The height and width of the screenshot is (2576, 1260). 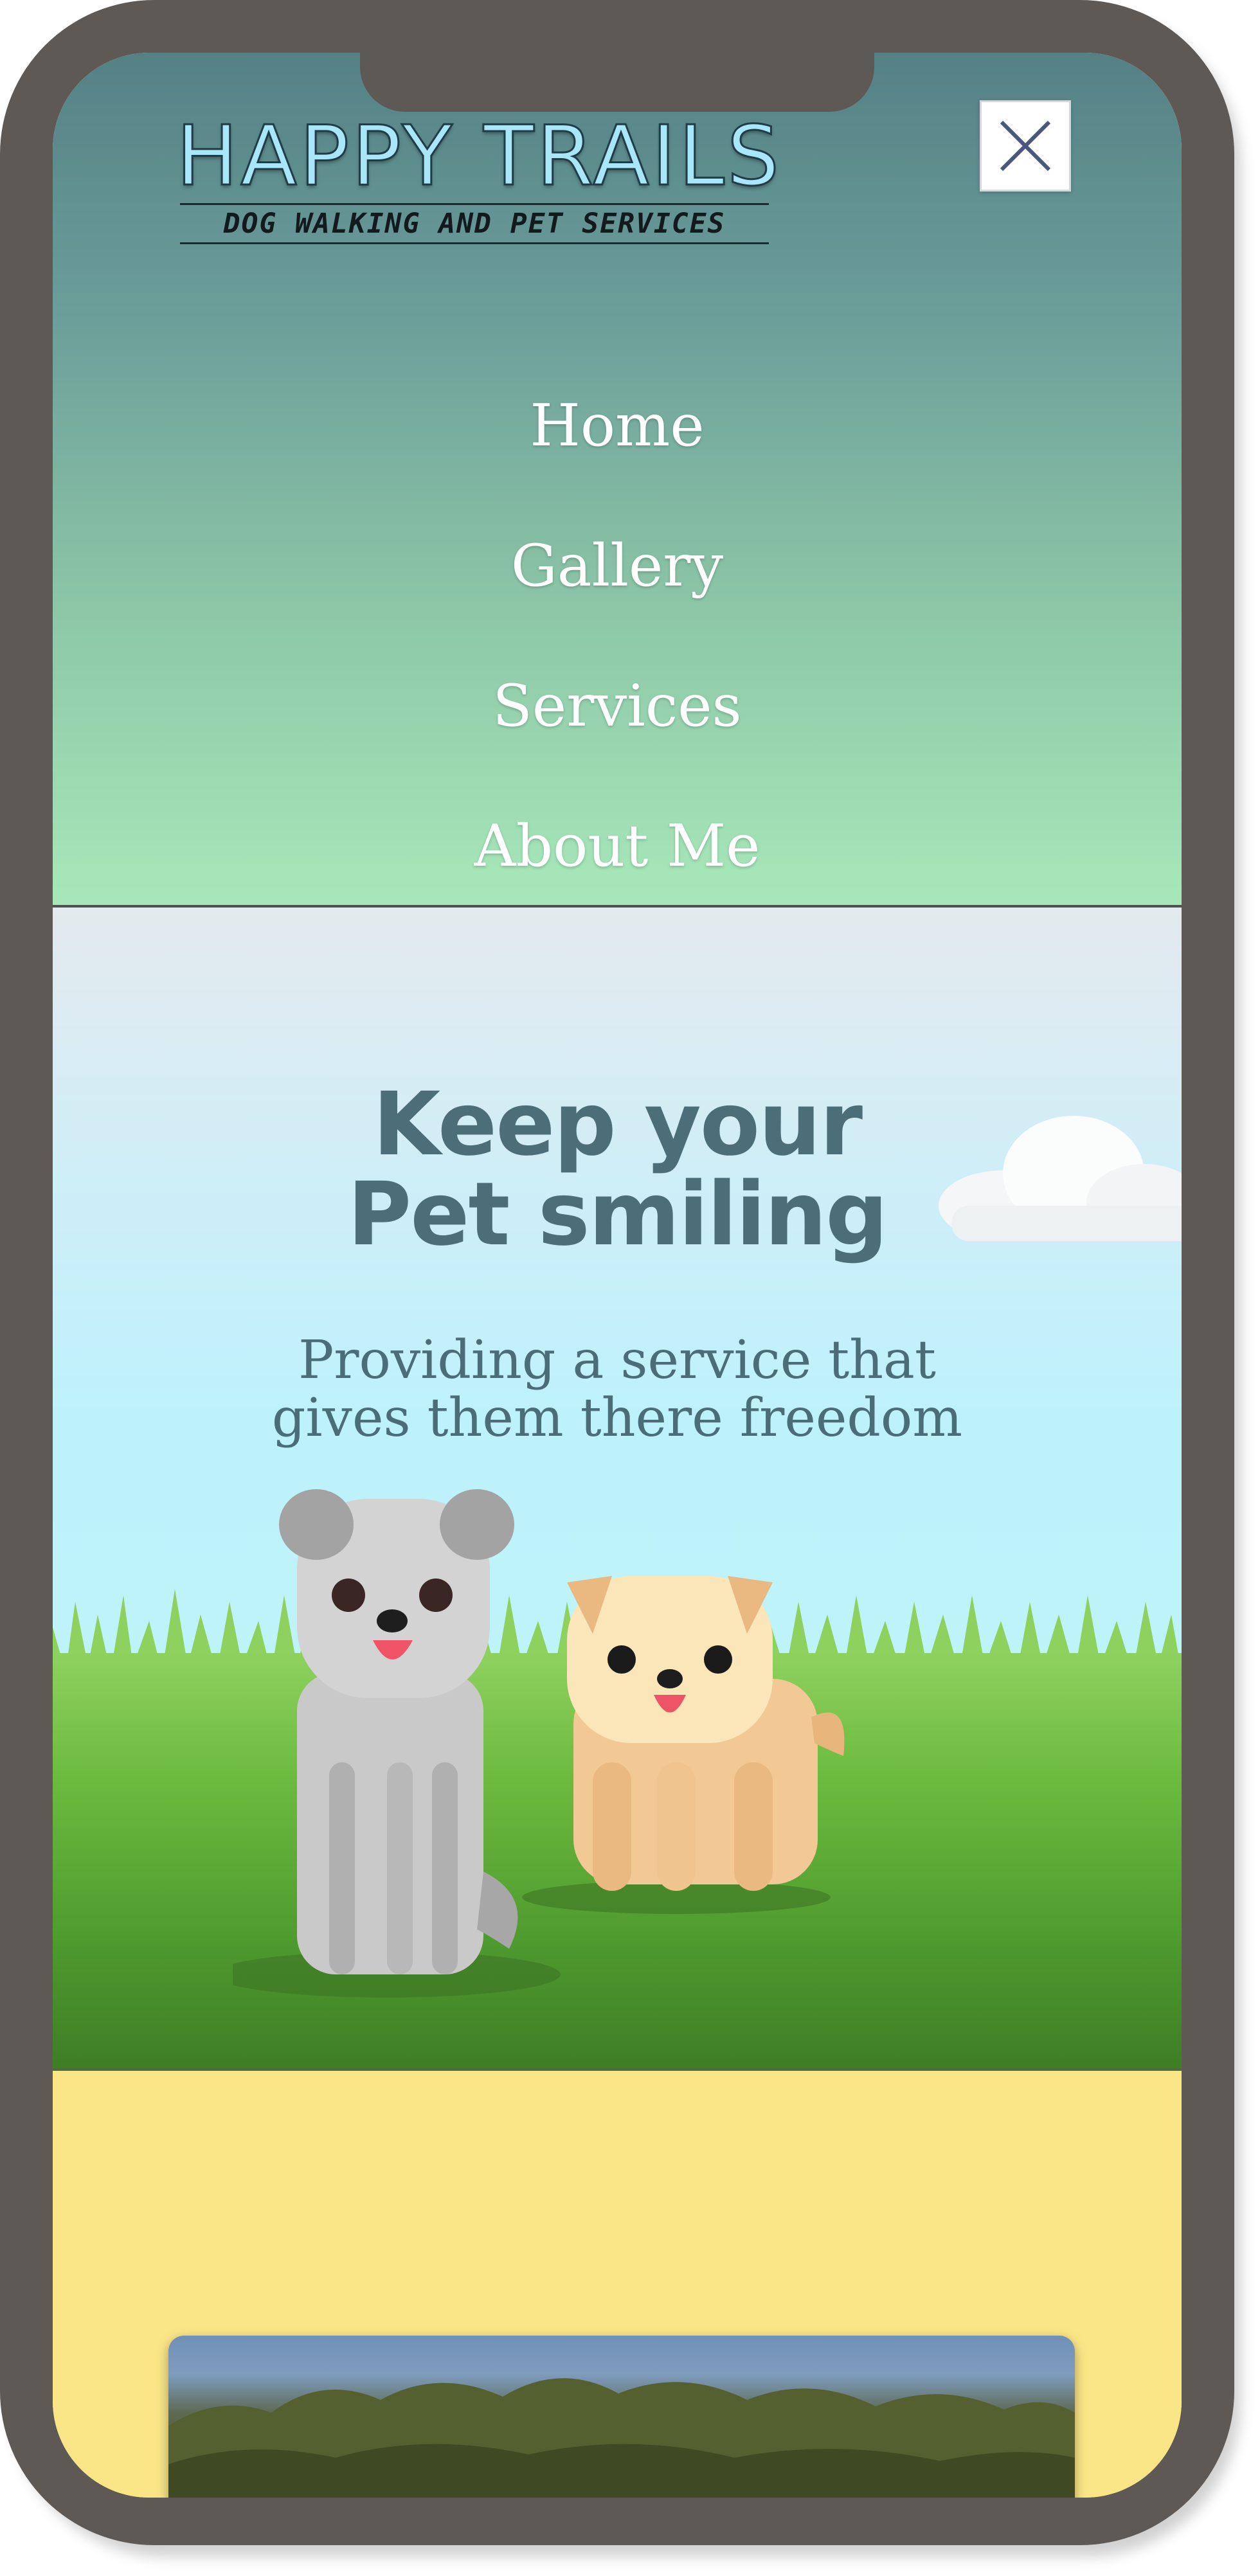 I want to click on treeline-graphic, so click(x=622, y=2438).